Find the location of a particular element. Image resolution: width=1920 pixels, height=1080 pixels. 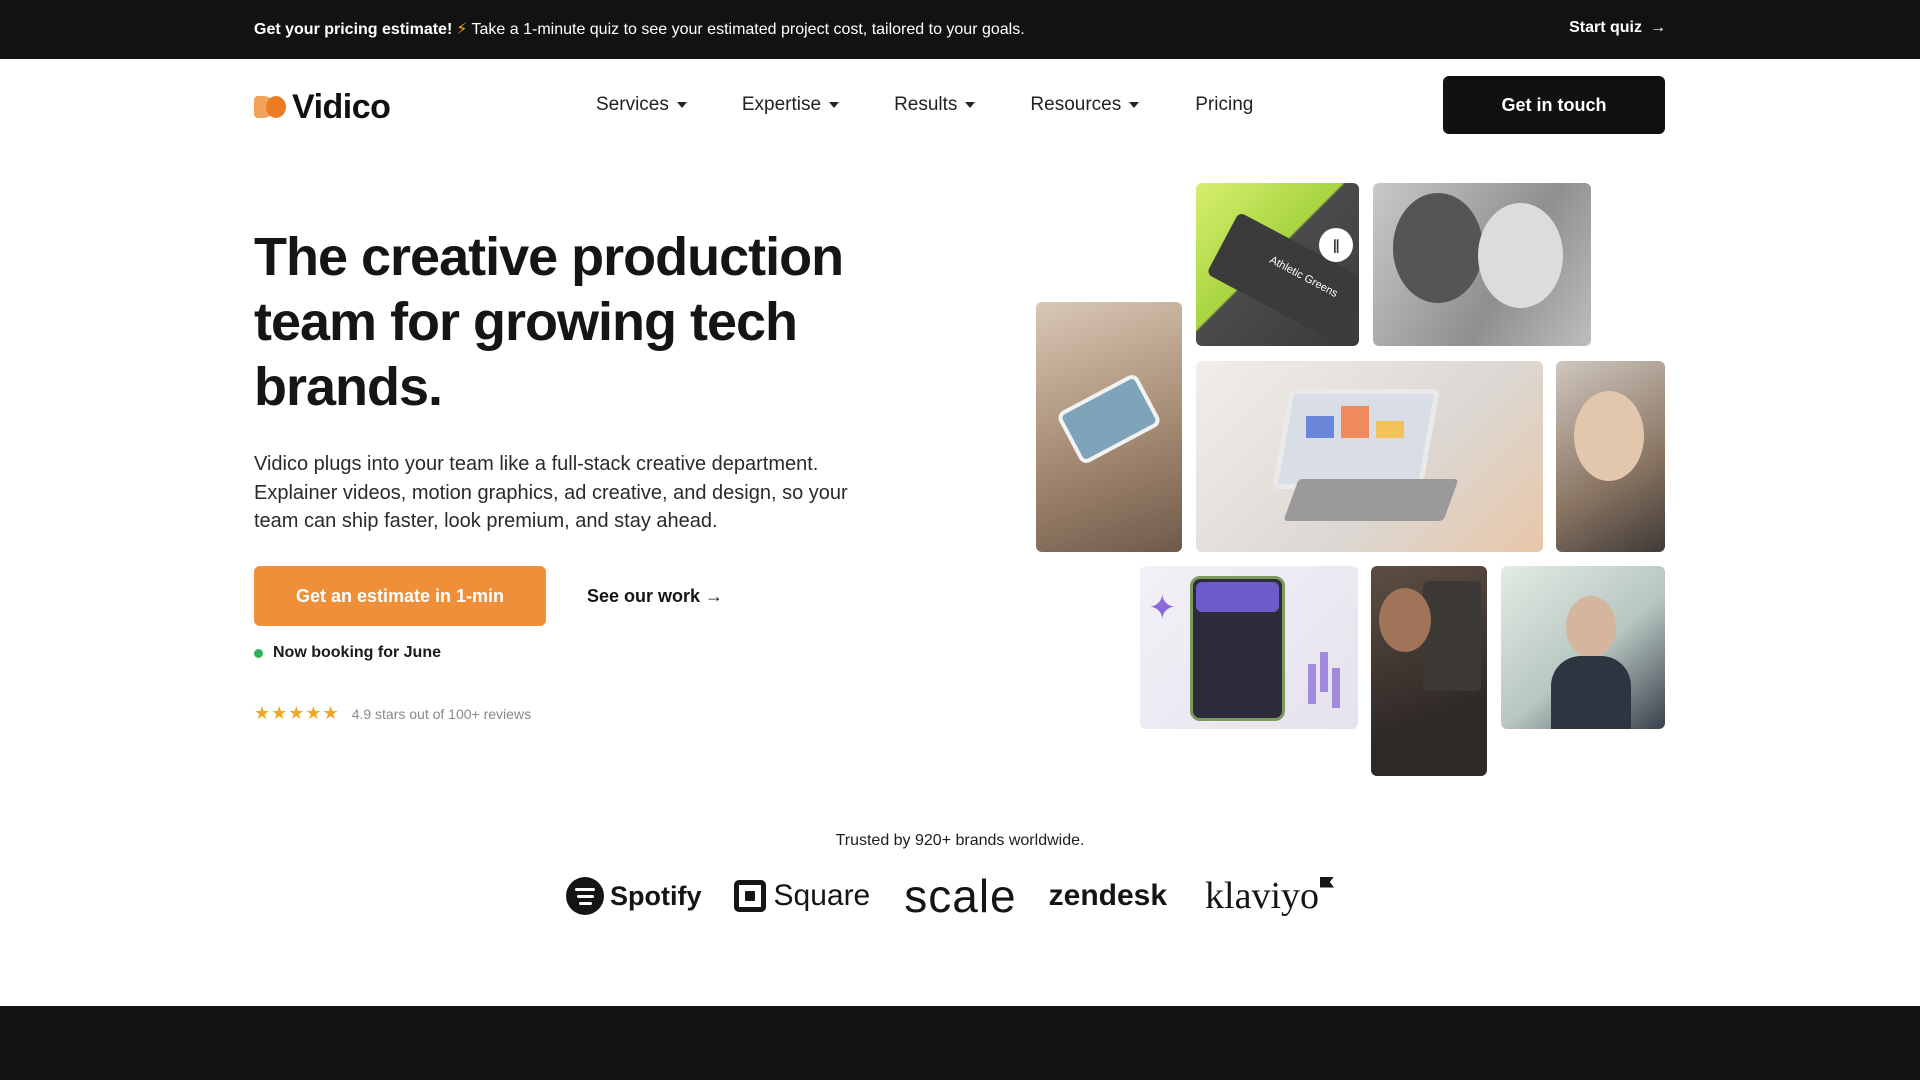

spotify-logo: Spotify is located at coordinates (634, 896).